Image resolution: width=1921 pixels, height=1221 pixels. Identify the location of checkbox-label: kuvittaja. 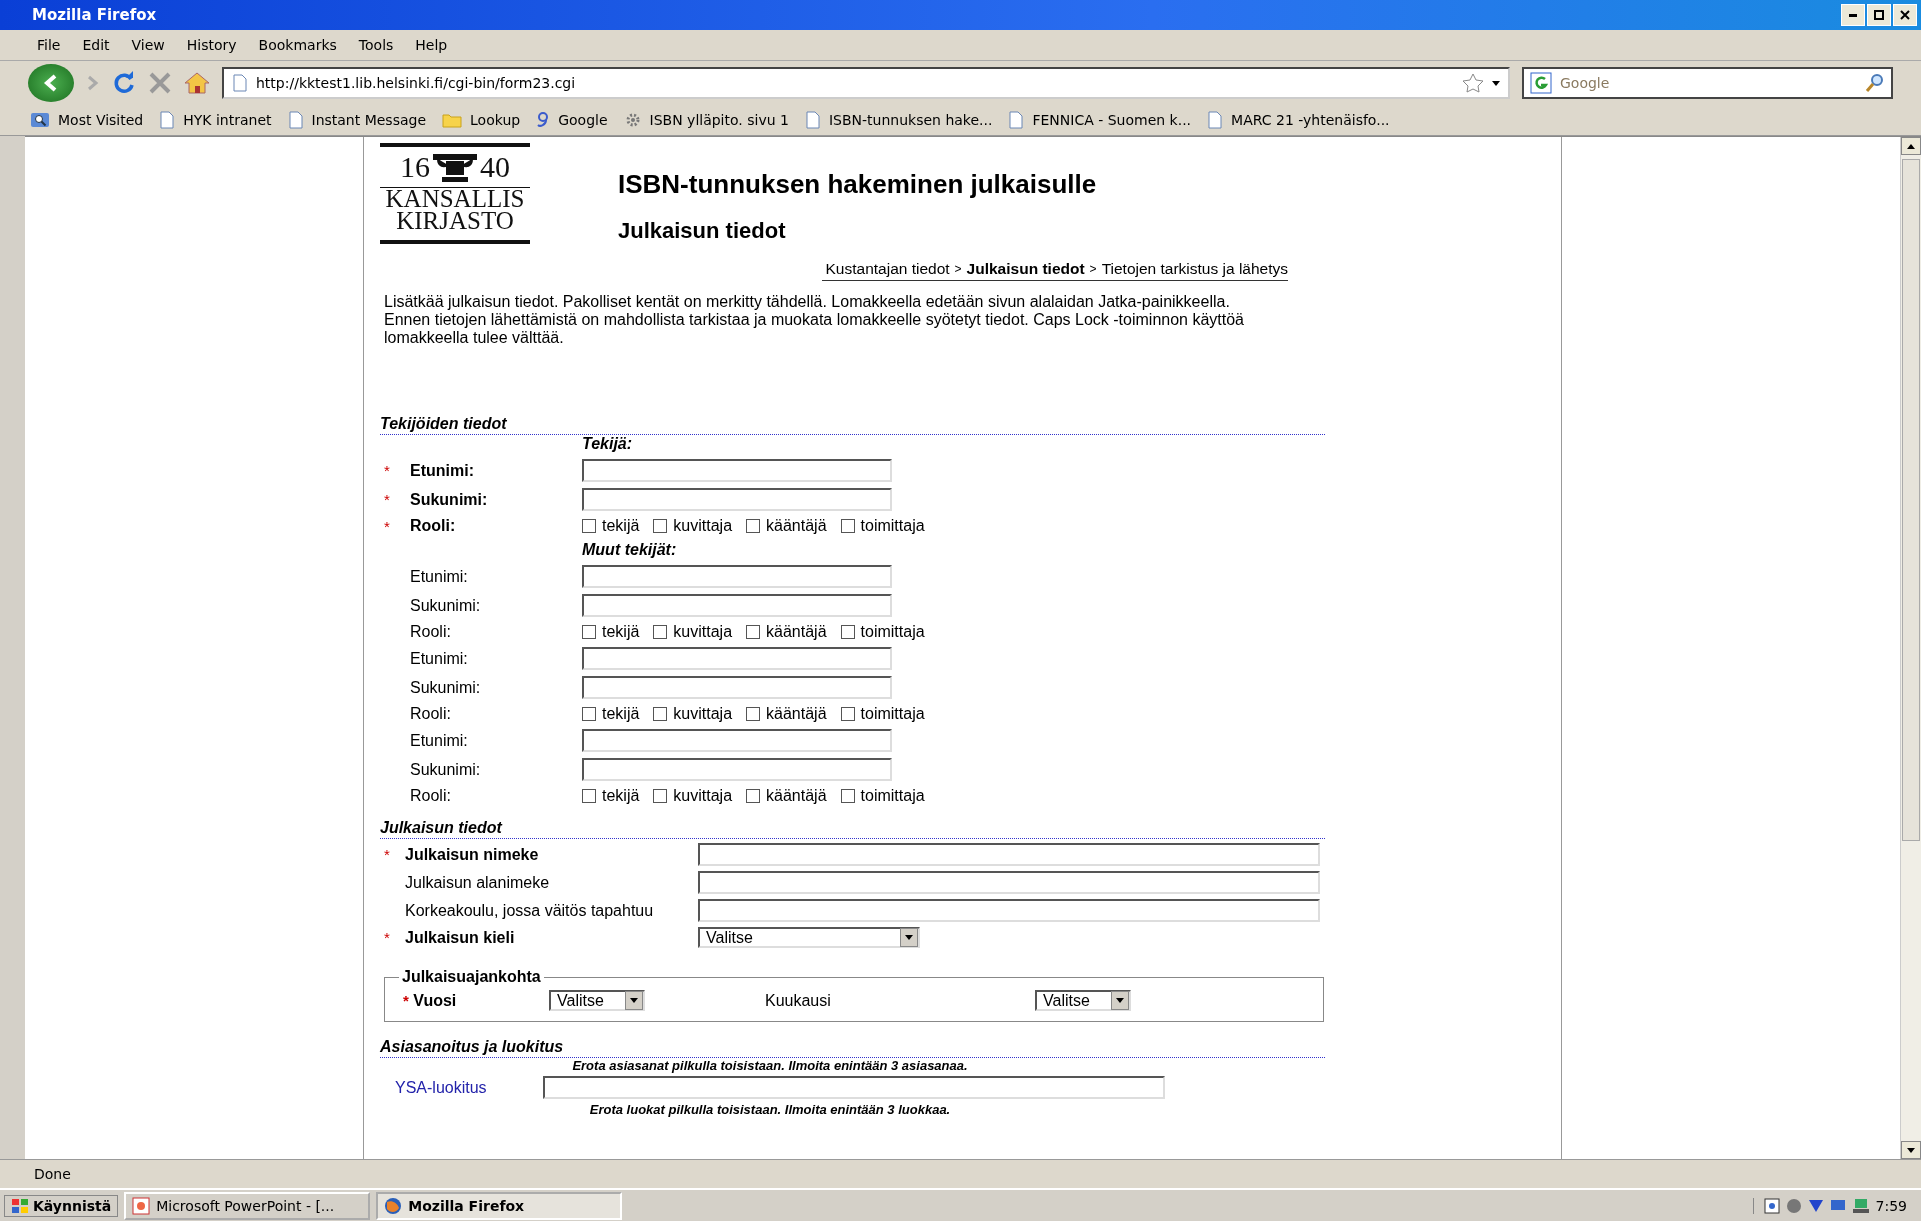
(703, 714).